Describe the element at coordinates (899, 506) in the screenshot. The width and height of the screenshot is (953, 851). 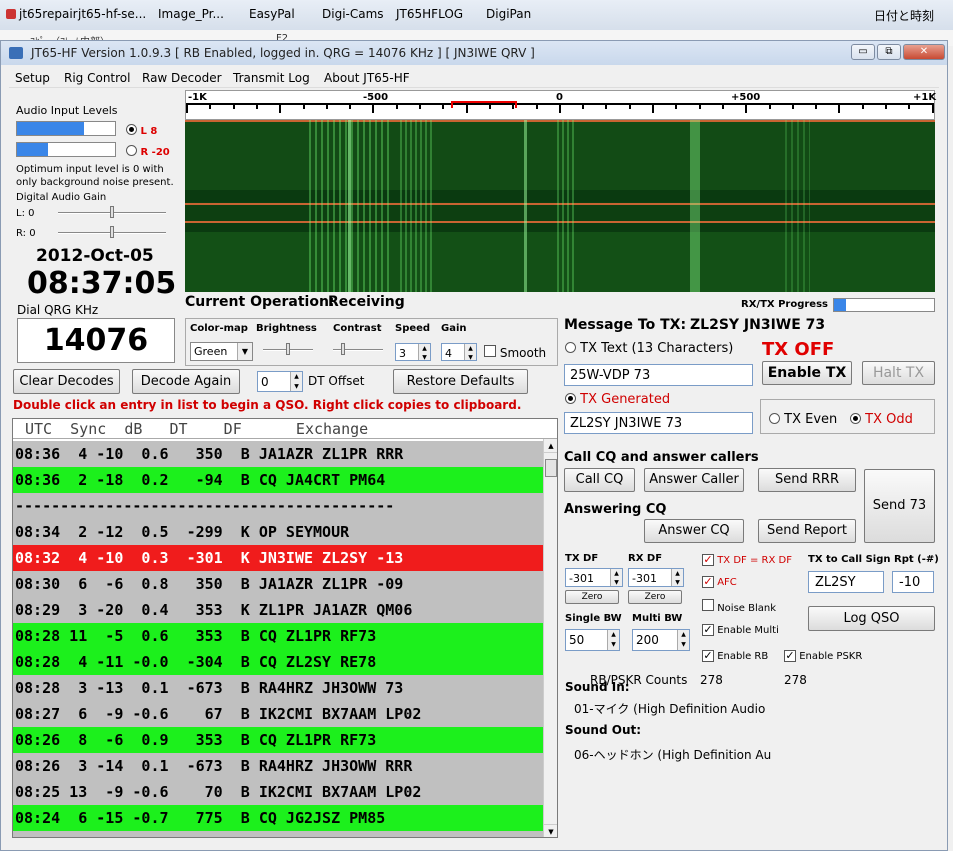
I see `send-73-button: Send 73` at that location.